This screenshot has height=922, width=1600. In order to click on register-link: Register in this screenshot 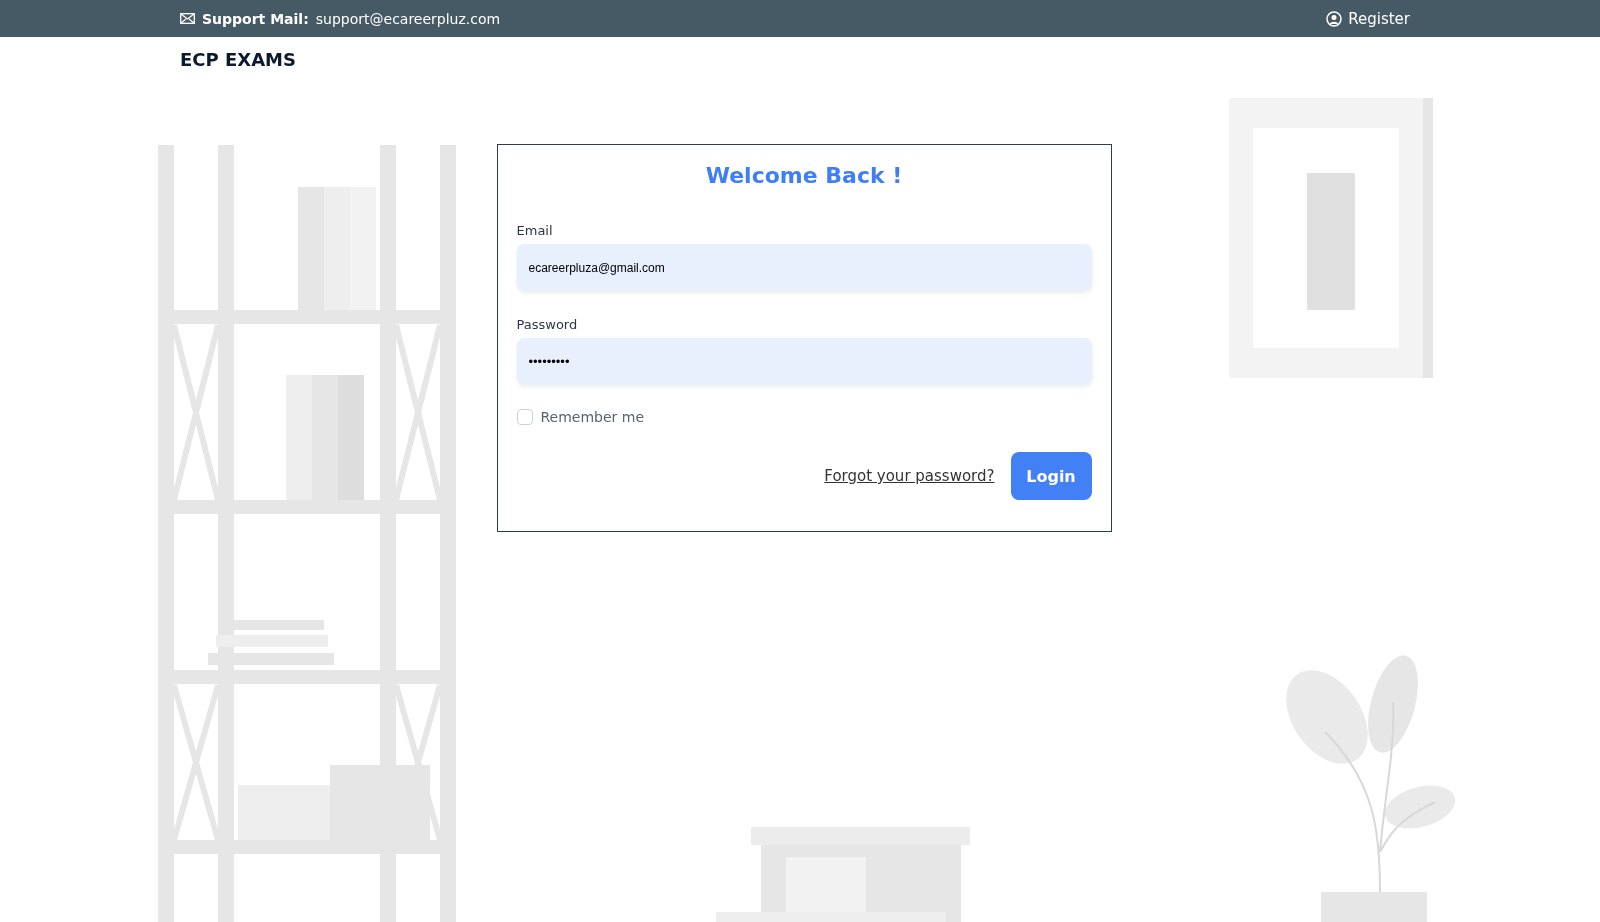, I will do `click(1368, 18)`.